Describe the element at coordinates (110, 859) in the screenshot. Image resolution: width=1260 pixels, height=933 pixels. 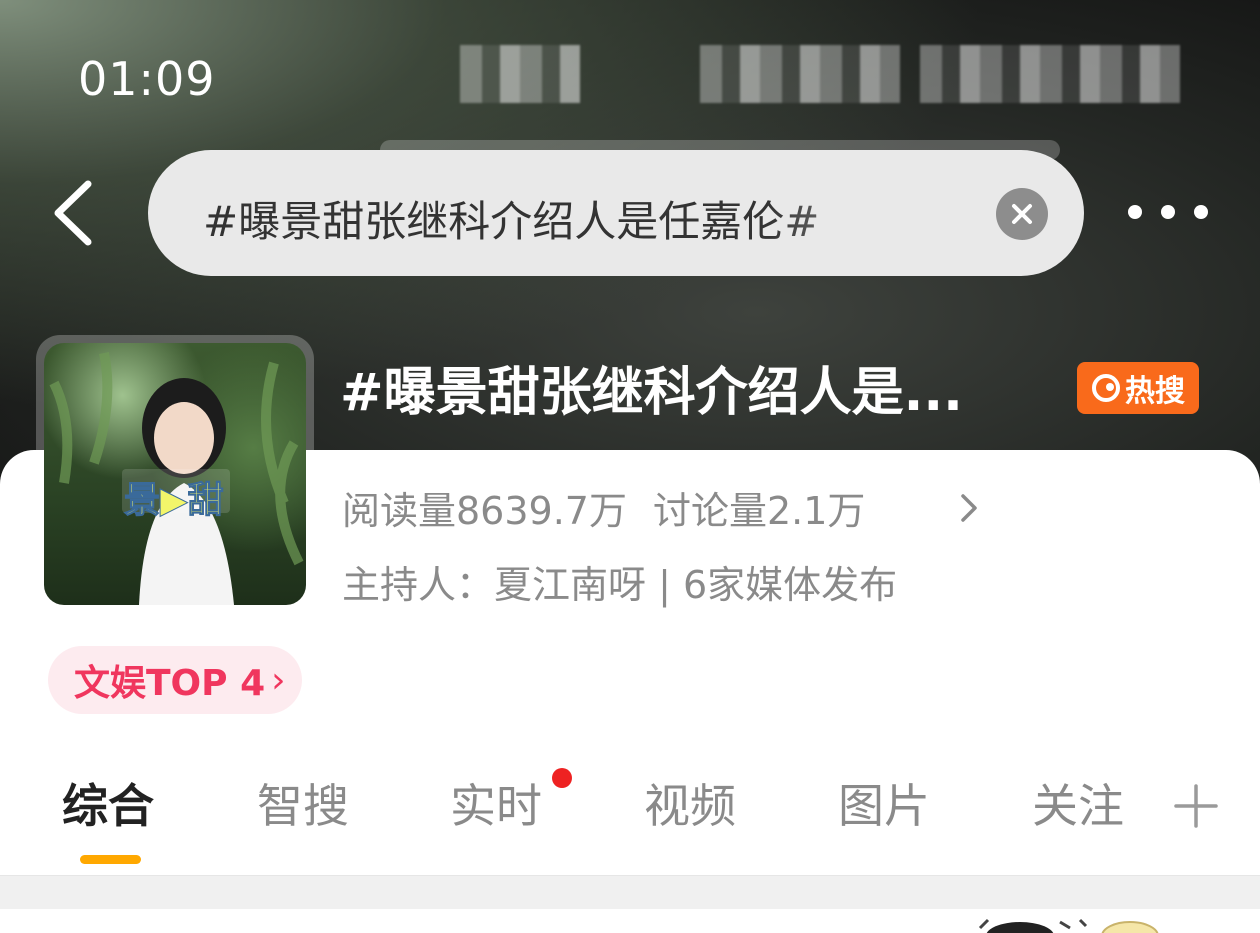
I see `active-tab-indicator` at that location.